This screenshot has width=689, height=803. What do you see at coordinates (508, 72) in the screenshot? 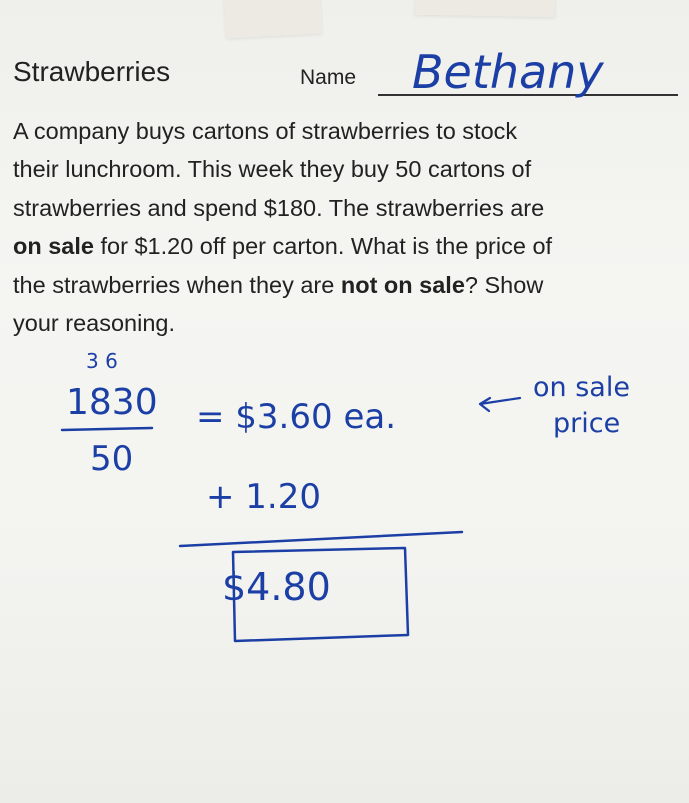
I see `student-name: Bethany` at bounding box center [508, 72].